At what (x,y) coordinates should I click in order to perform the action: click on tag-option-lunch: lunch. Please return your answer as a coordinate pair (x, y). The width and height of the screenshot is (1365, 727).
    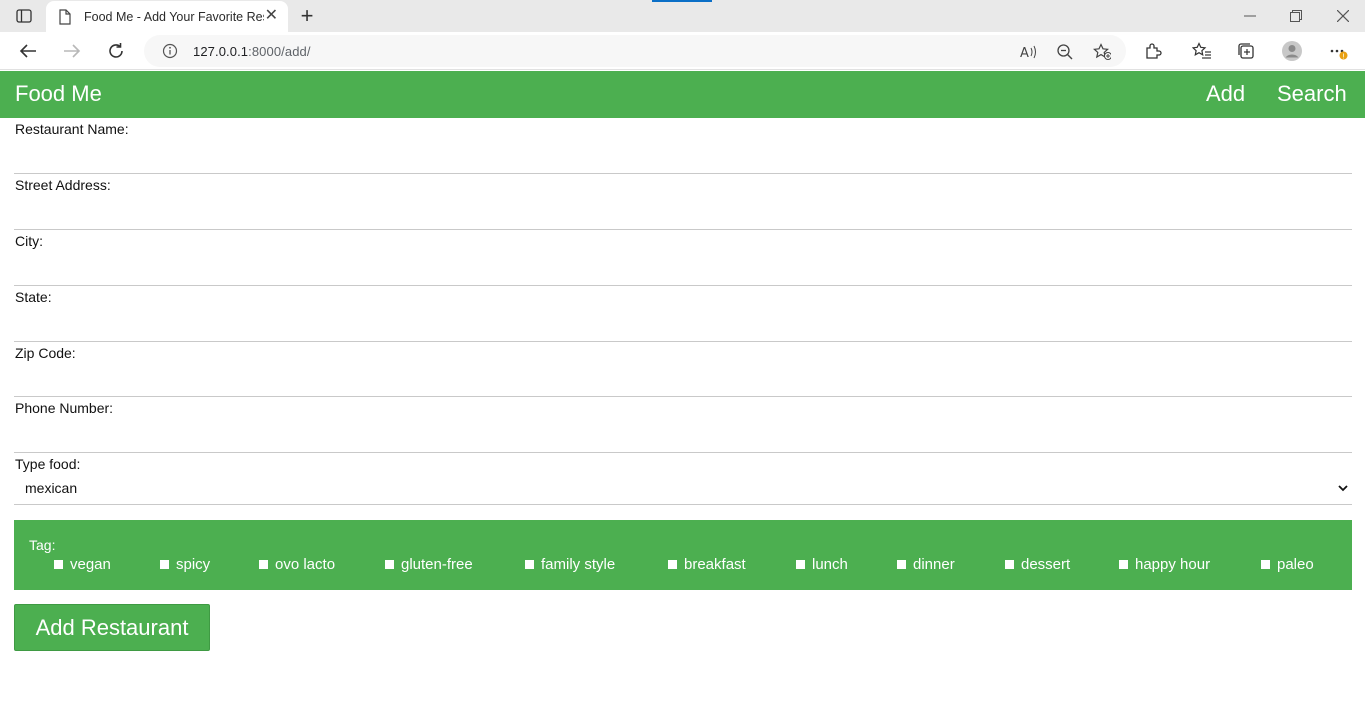
    Looking at the image, I should click on (822, 564).